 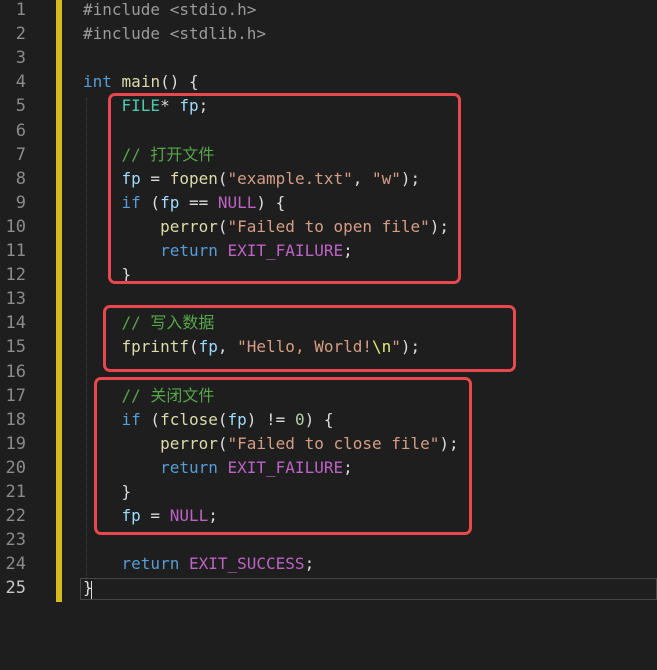 What do you see at coordinates (328, 11) in the screenshot?
I see `code-line: 1 #include <stdio.h>` at bounding box center [328, 11].